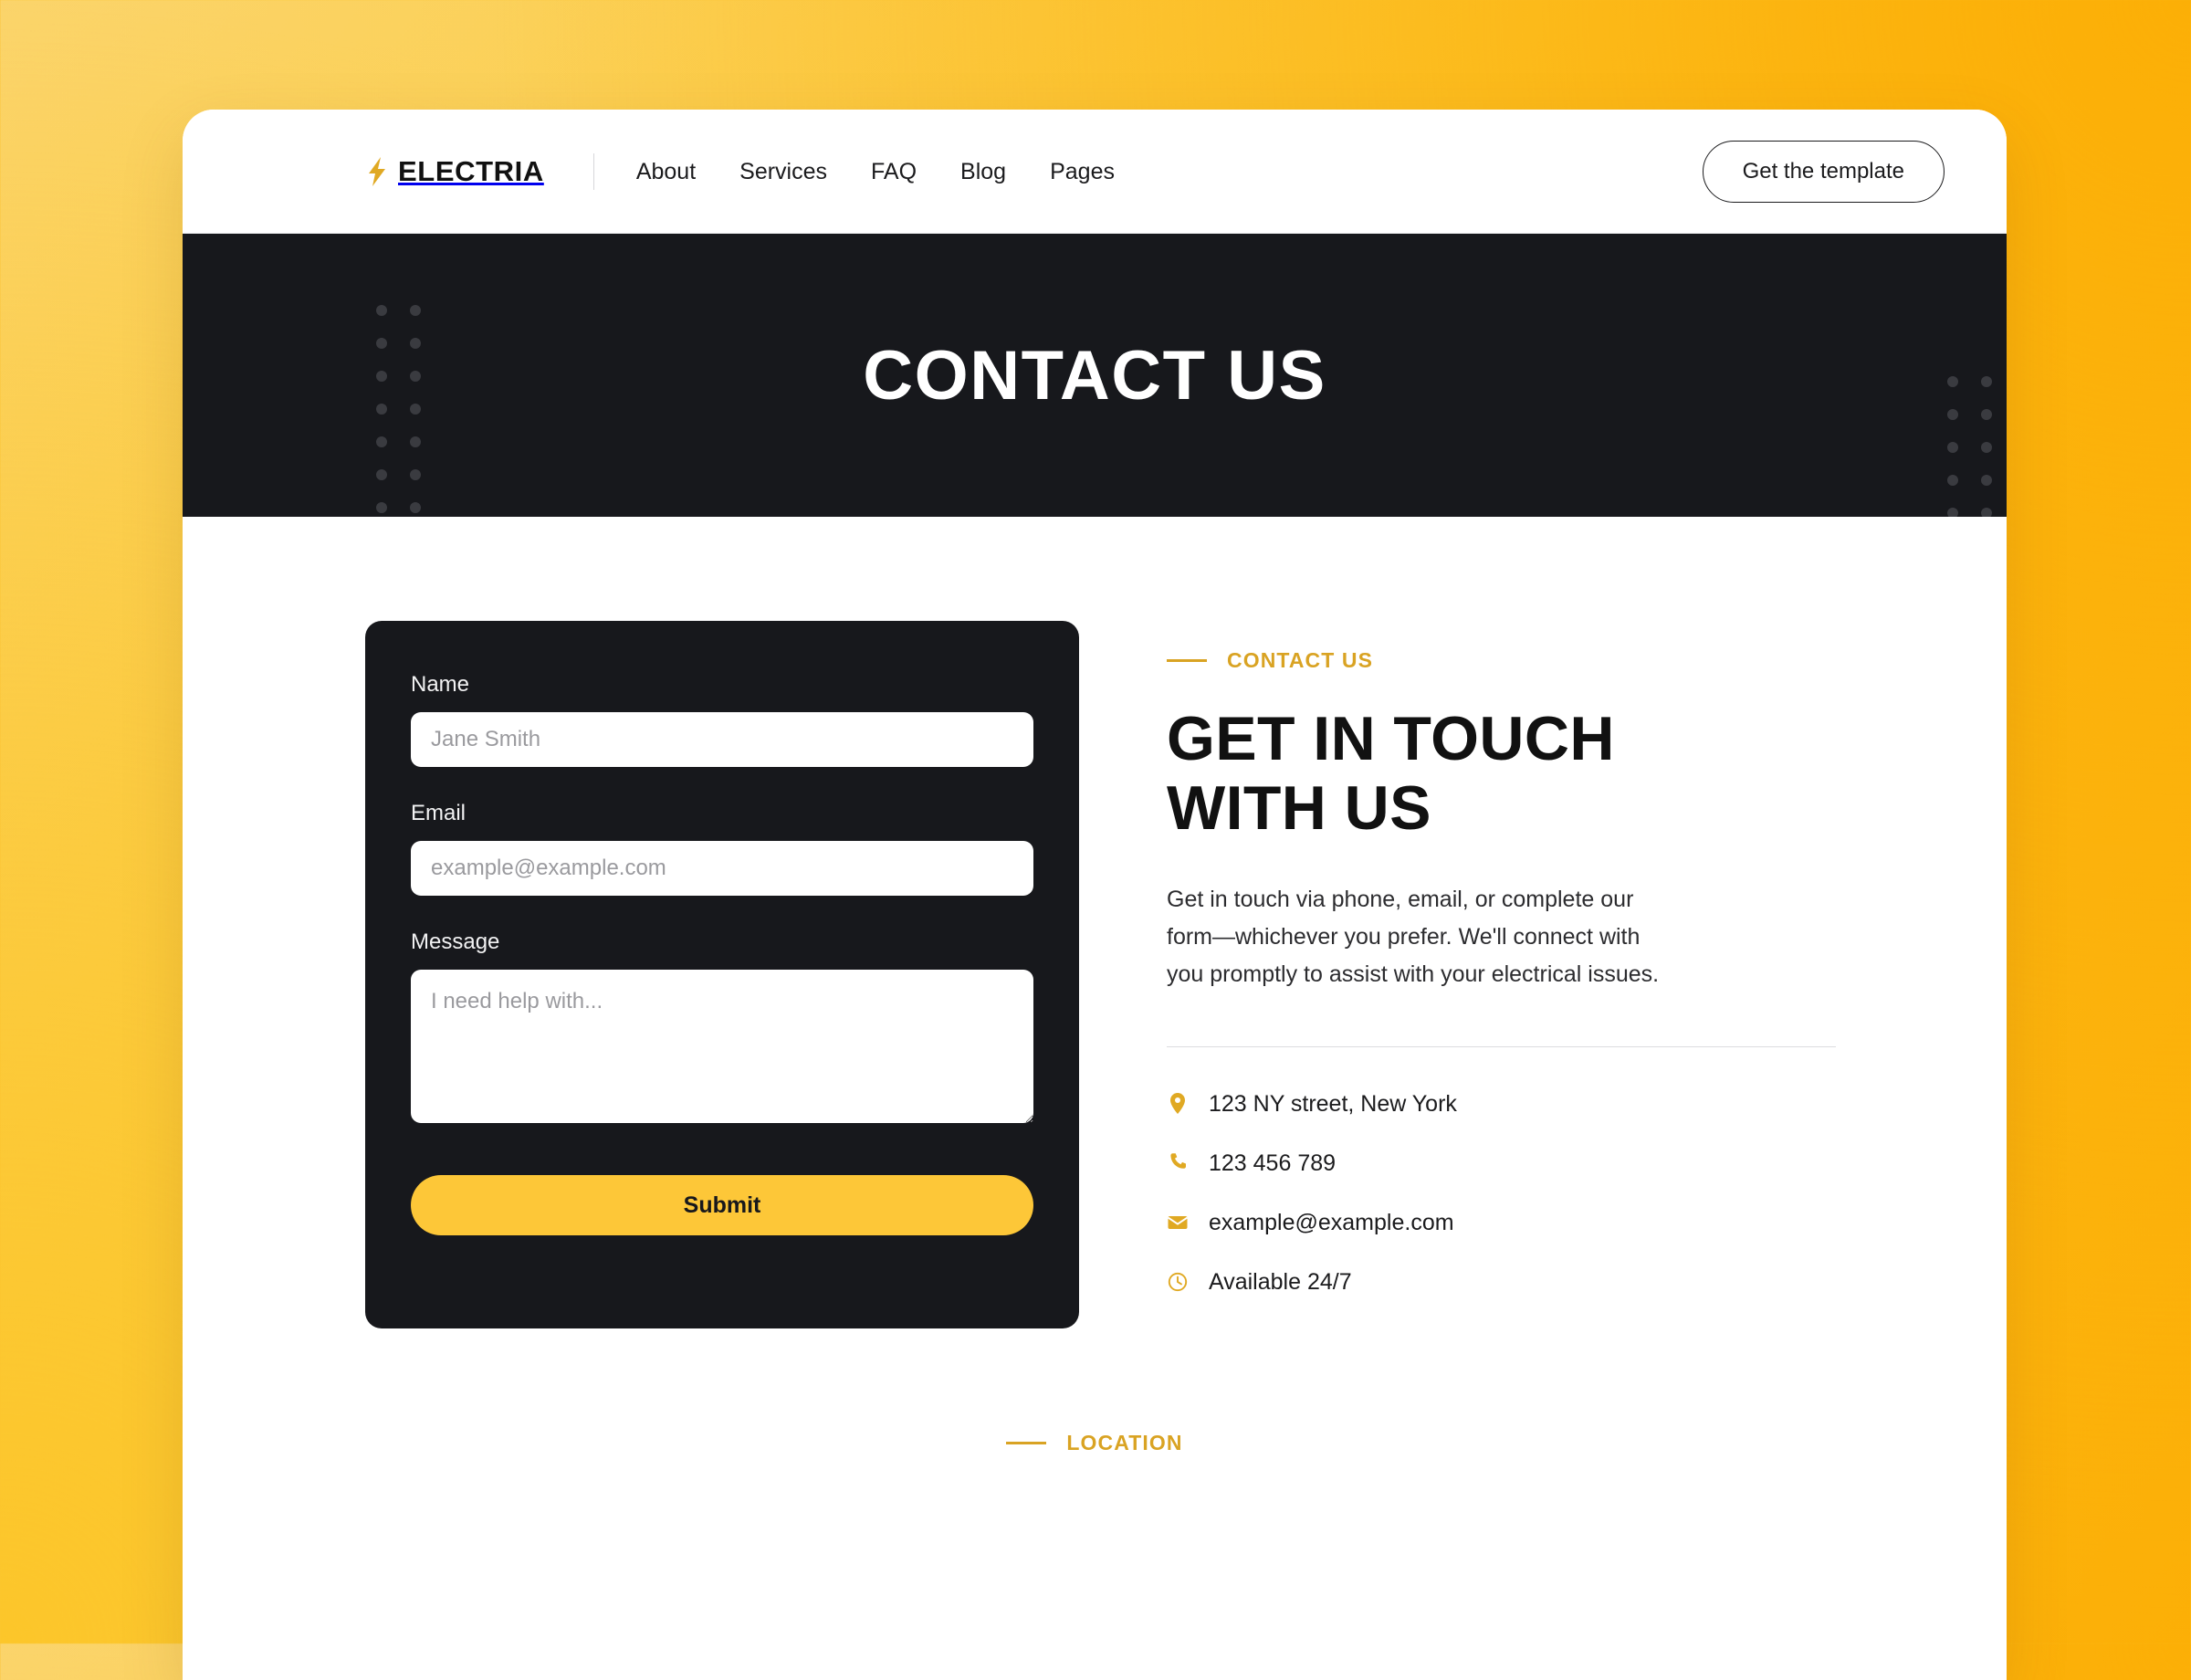 This screenshot has height=1680, width=2191. I want to click on brand-logo: ELECTRIA, so click(454, 171).